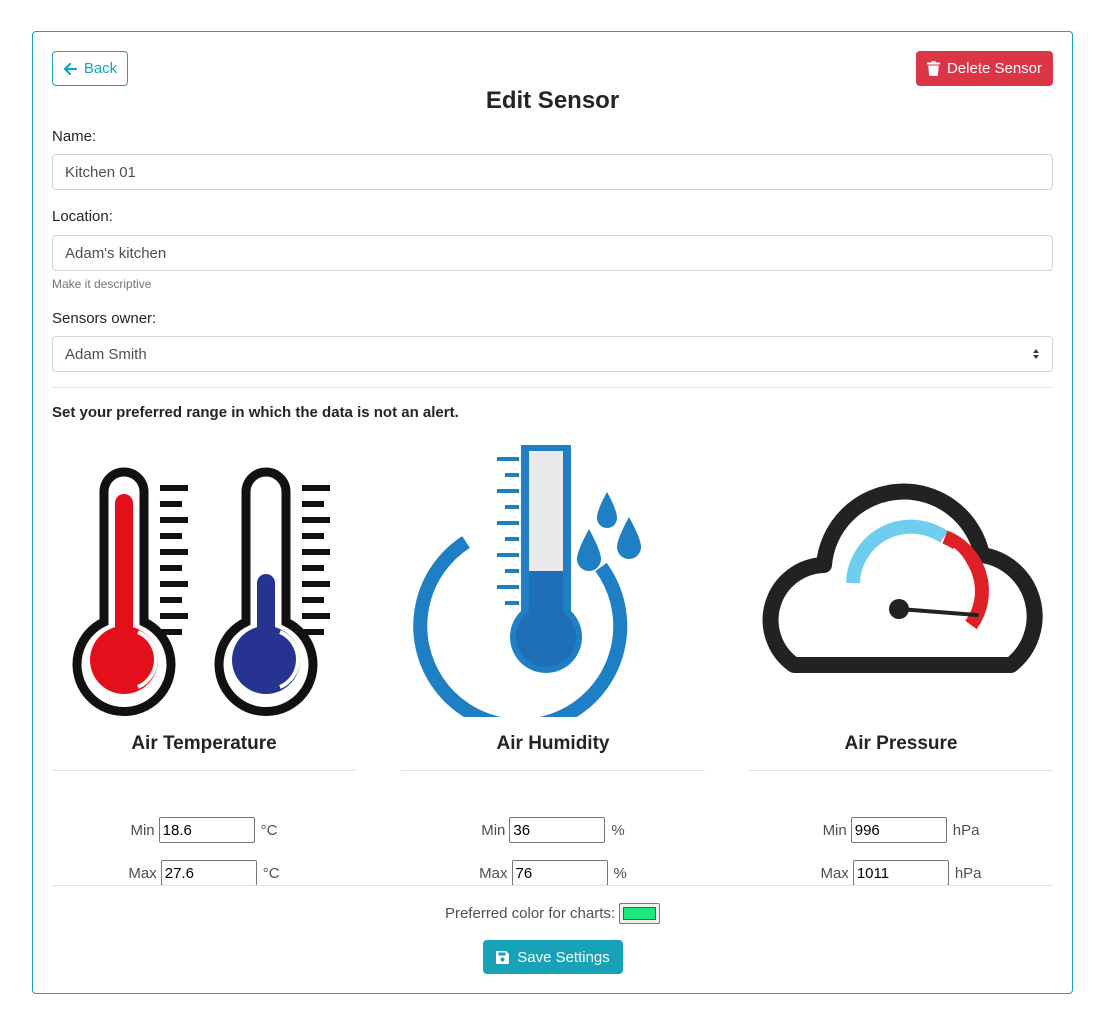 The image size is (1102, 1022). What do you see at coordinates (559, 873) in the screenshot?
I see `humidity-max-input` at bounding box center [559, 873].